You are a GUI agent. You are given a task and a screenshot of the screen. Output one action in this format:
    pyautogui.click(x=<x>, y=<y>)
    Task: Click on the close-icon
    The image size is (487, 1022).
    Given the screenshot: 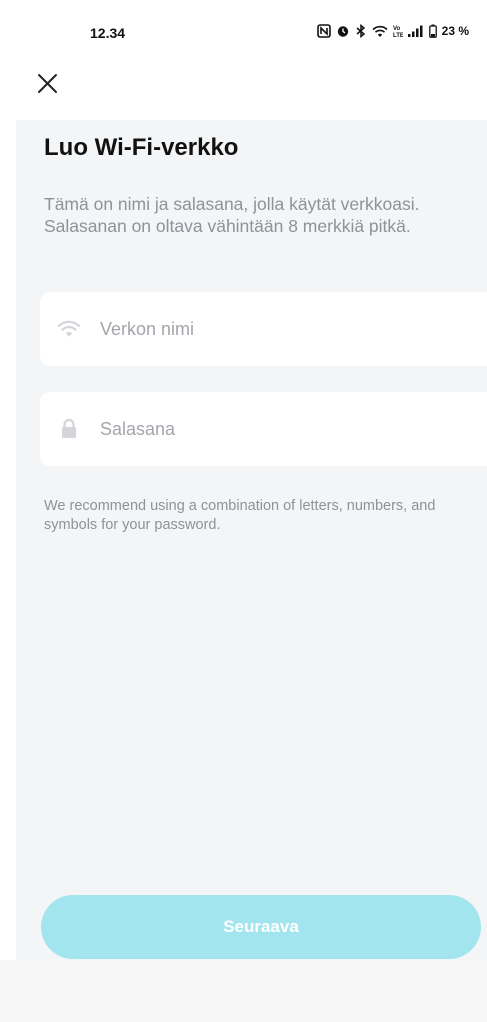 What is the action you would take?
    pyautogui.click(x=47, y=83)
    